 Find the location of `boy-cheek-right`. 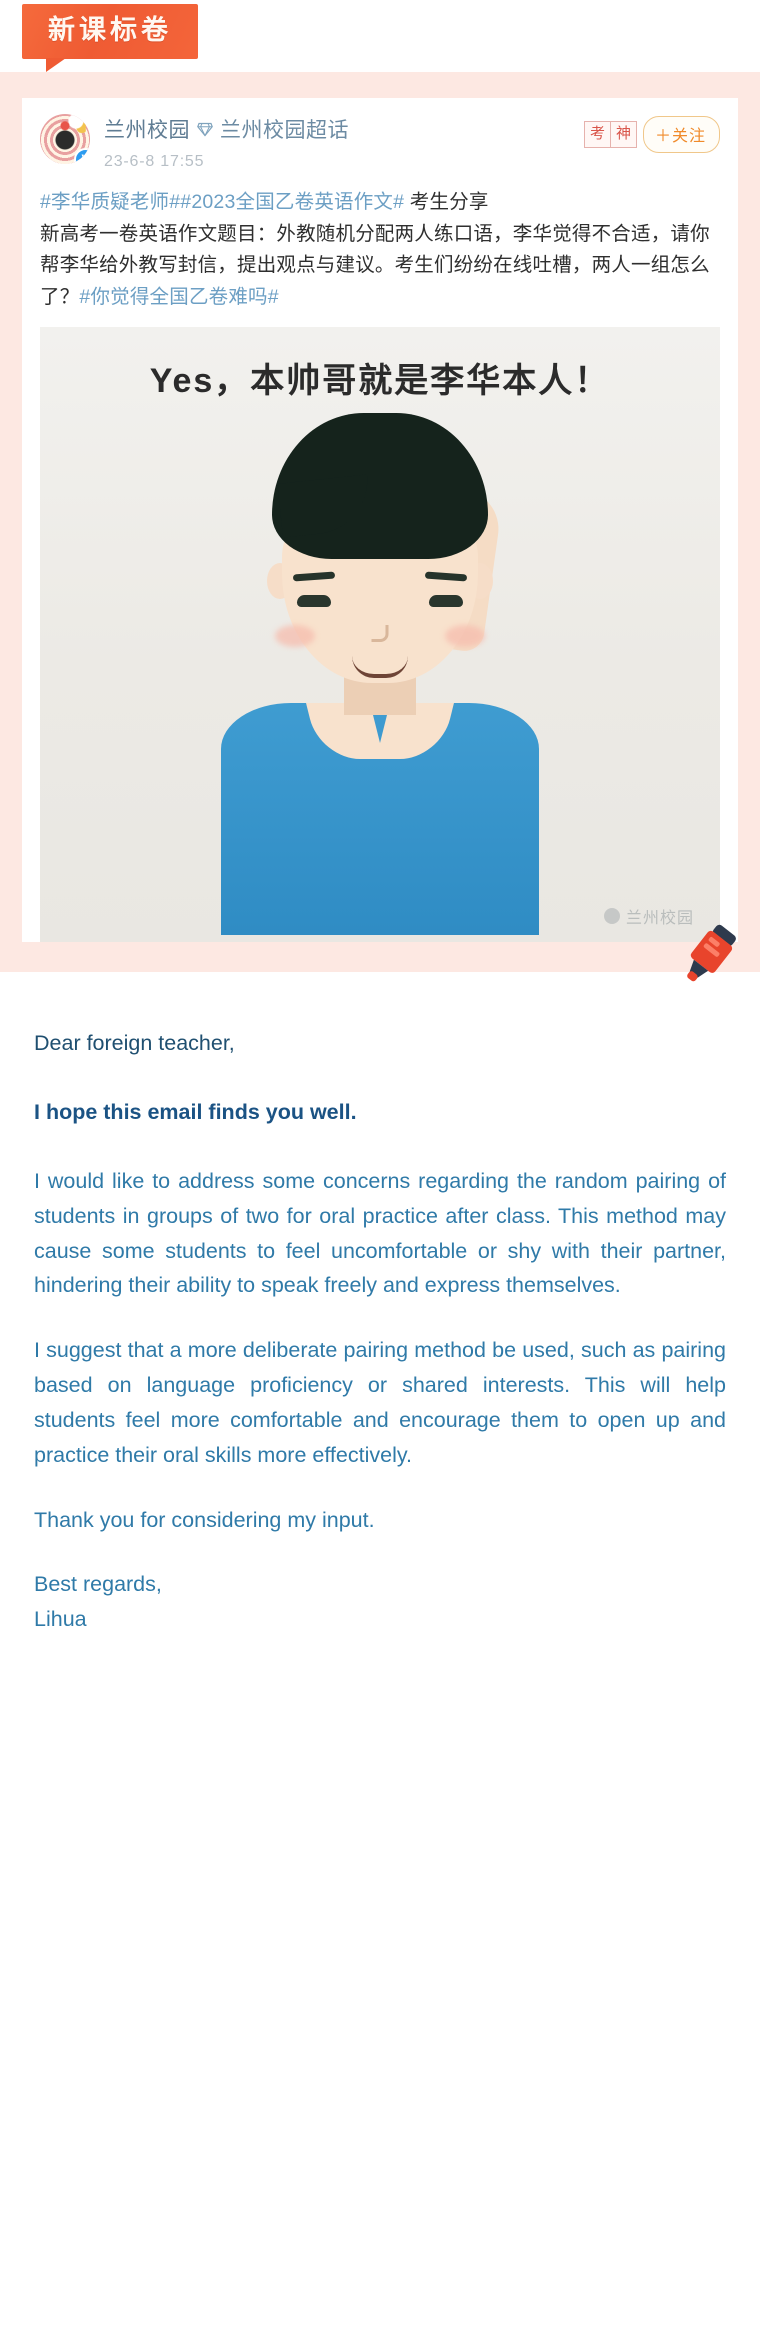

boy-cheek-right is located at coordinates (465, 636).